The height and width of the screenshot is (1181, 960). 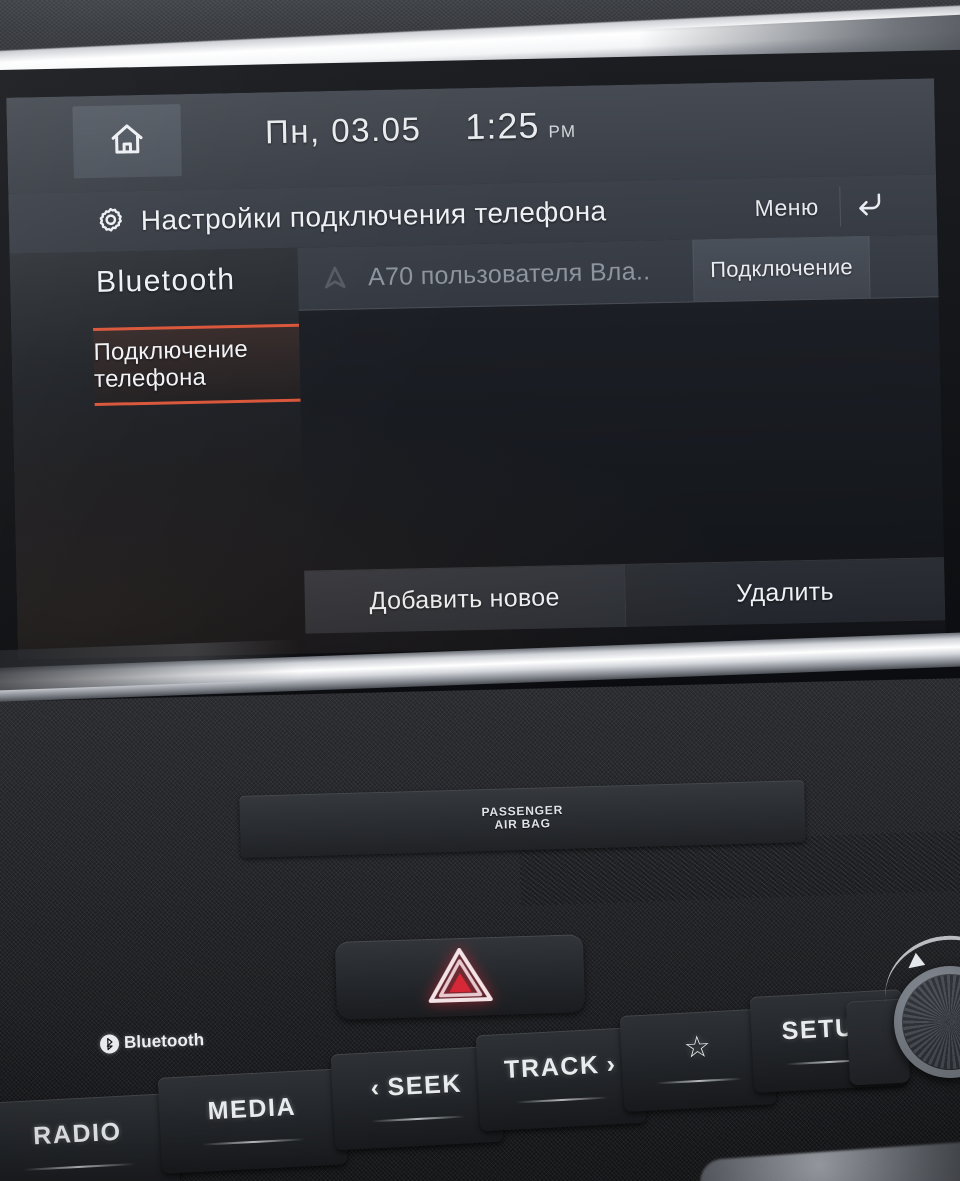 What do you see at coordinates (251, 1109) in the screenshot?
I see `media-button-label: MEDIA` at bounding box center [251, 1109].